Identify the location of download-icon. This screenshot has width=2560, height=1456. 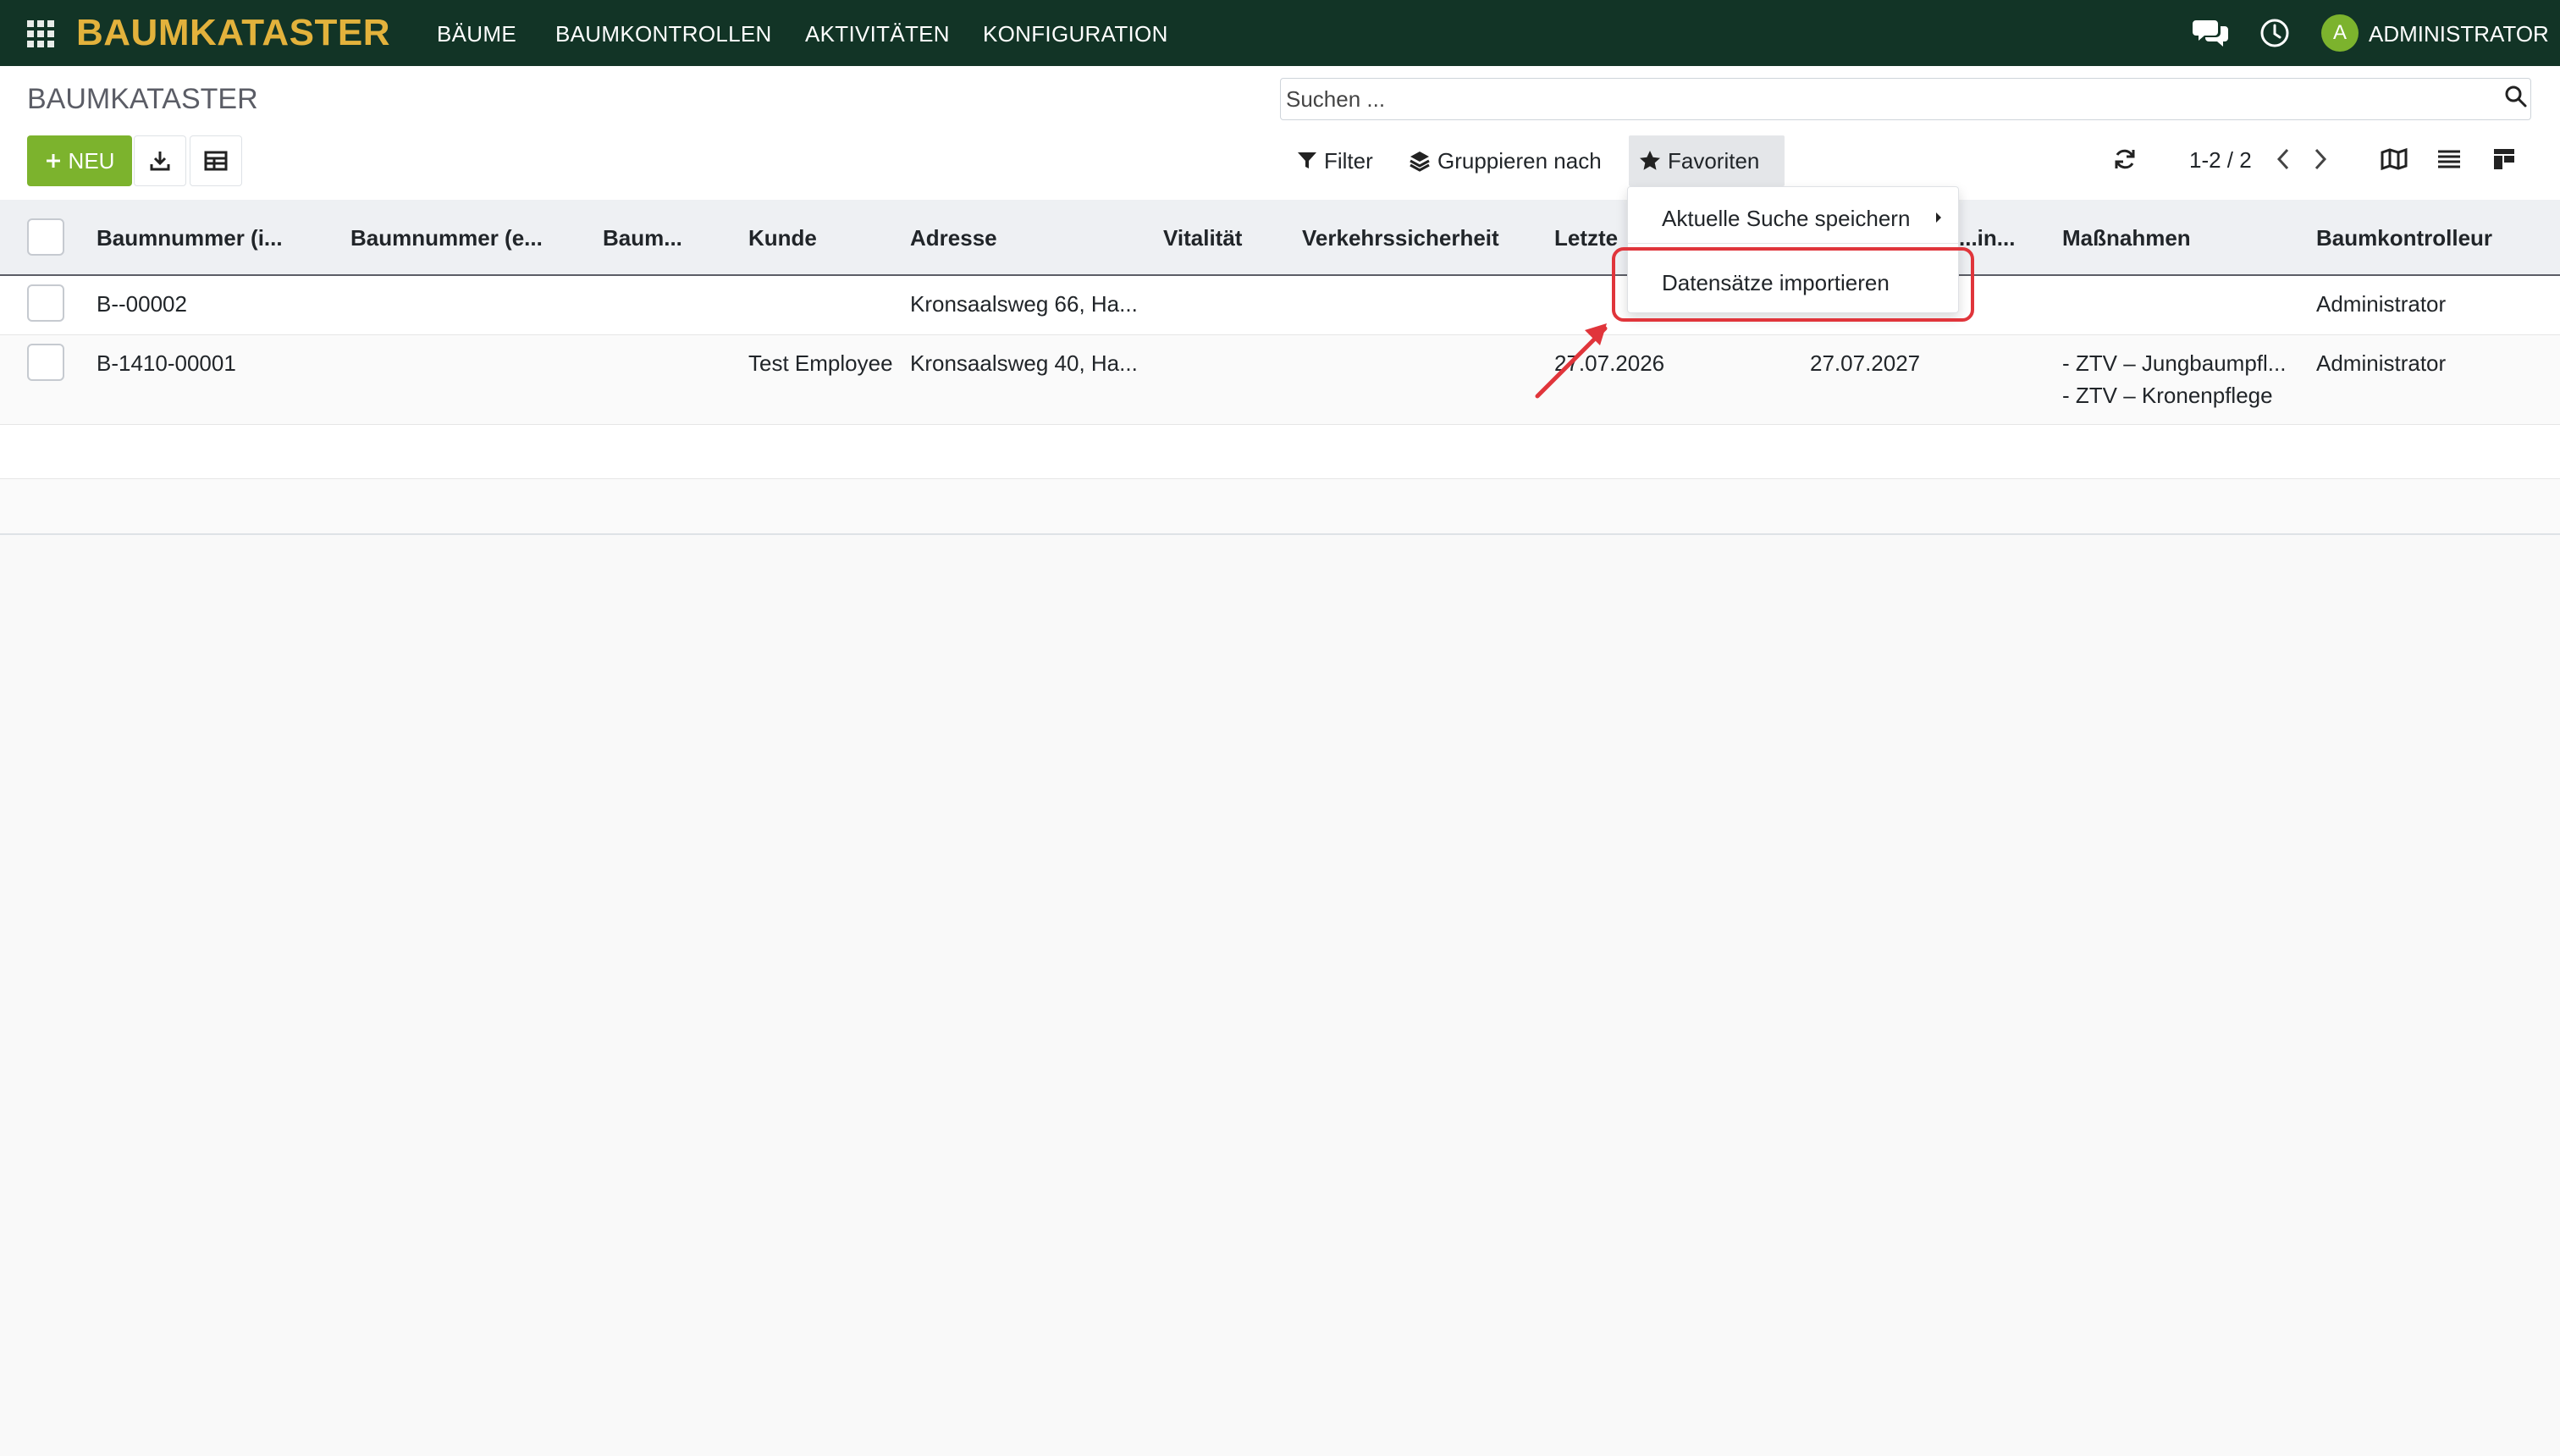
(160, 161).